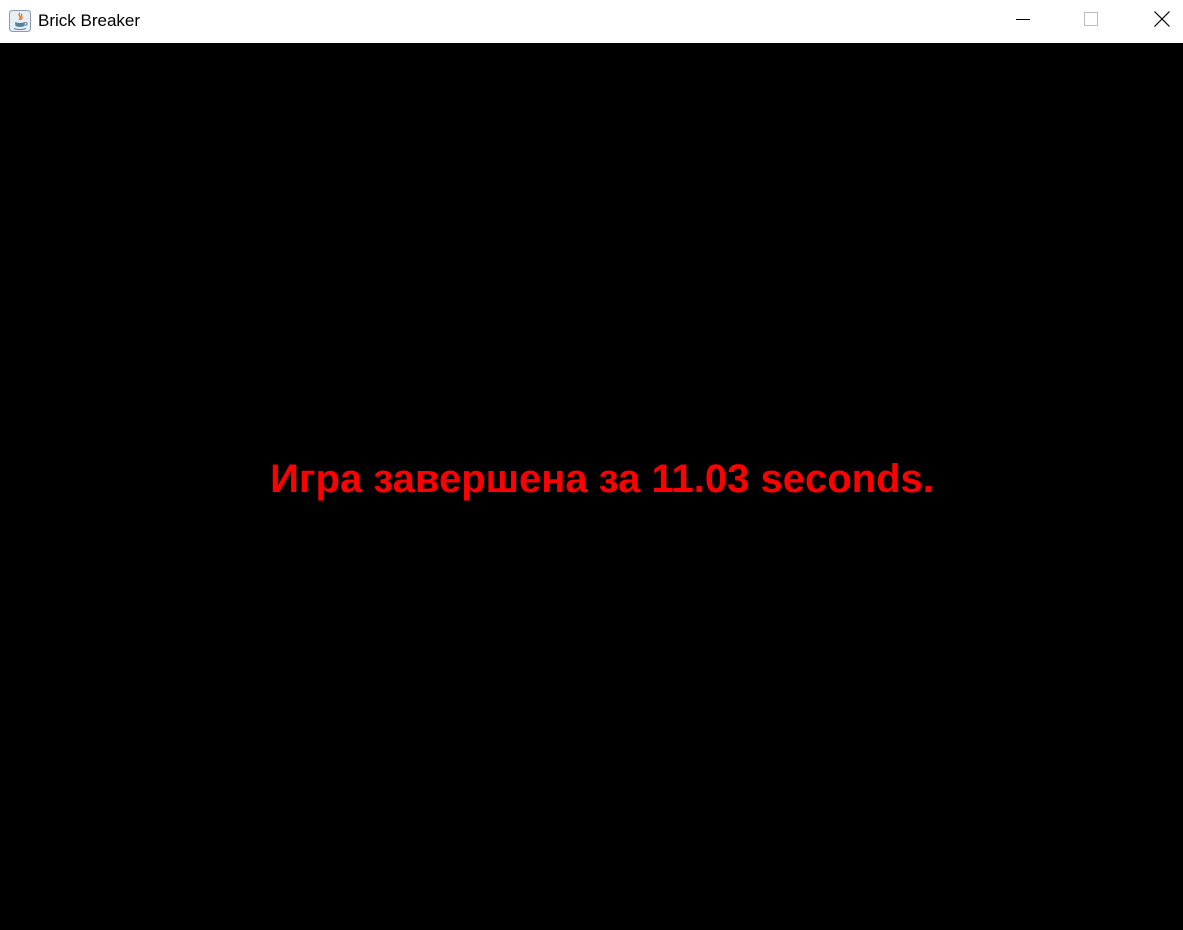  Describe the element at coordinates (89, 20) in the screenshot. I see `window-title: Brick Breaker` at that location.